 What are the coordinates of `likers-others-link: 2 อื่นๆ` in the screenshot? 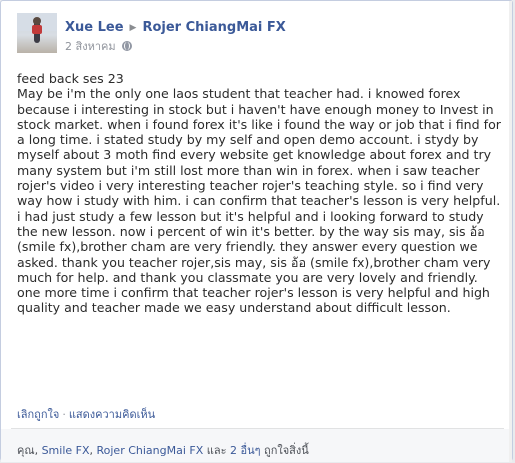 It's located at (245, 450).